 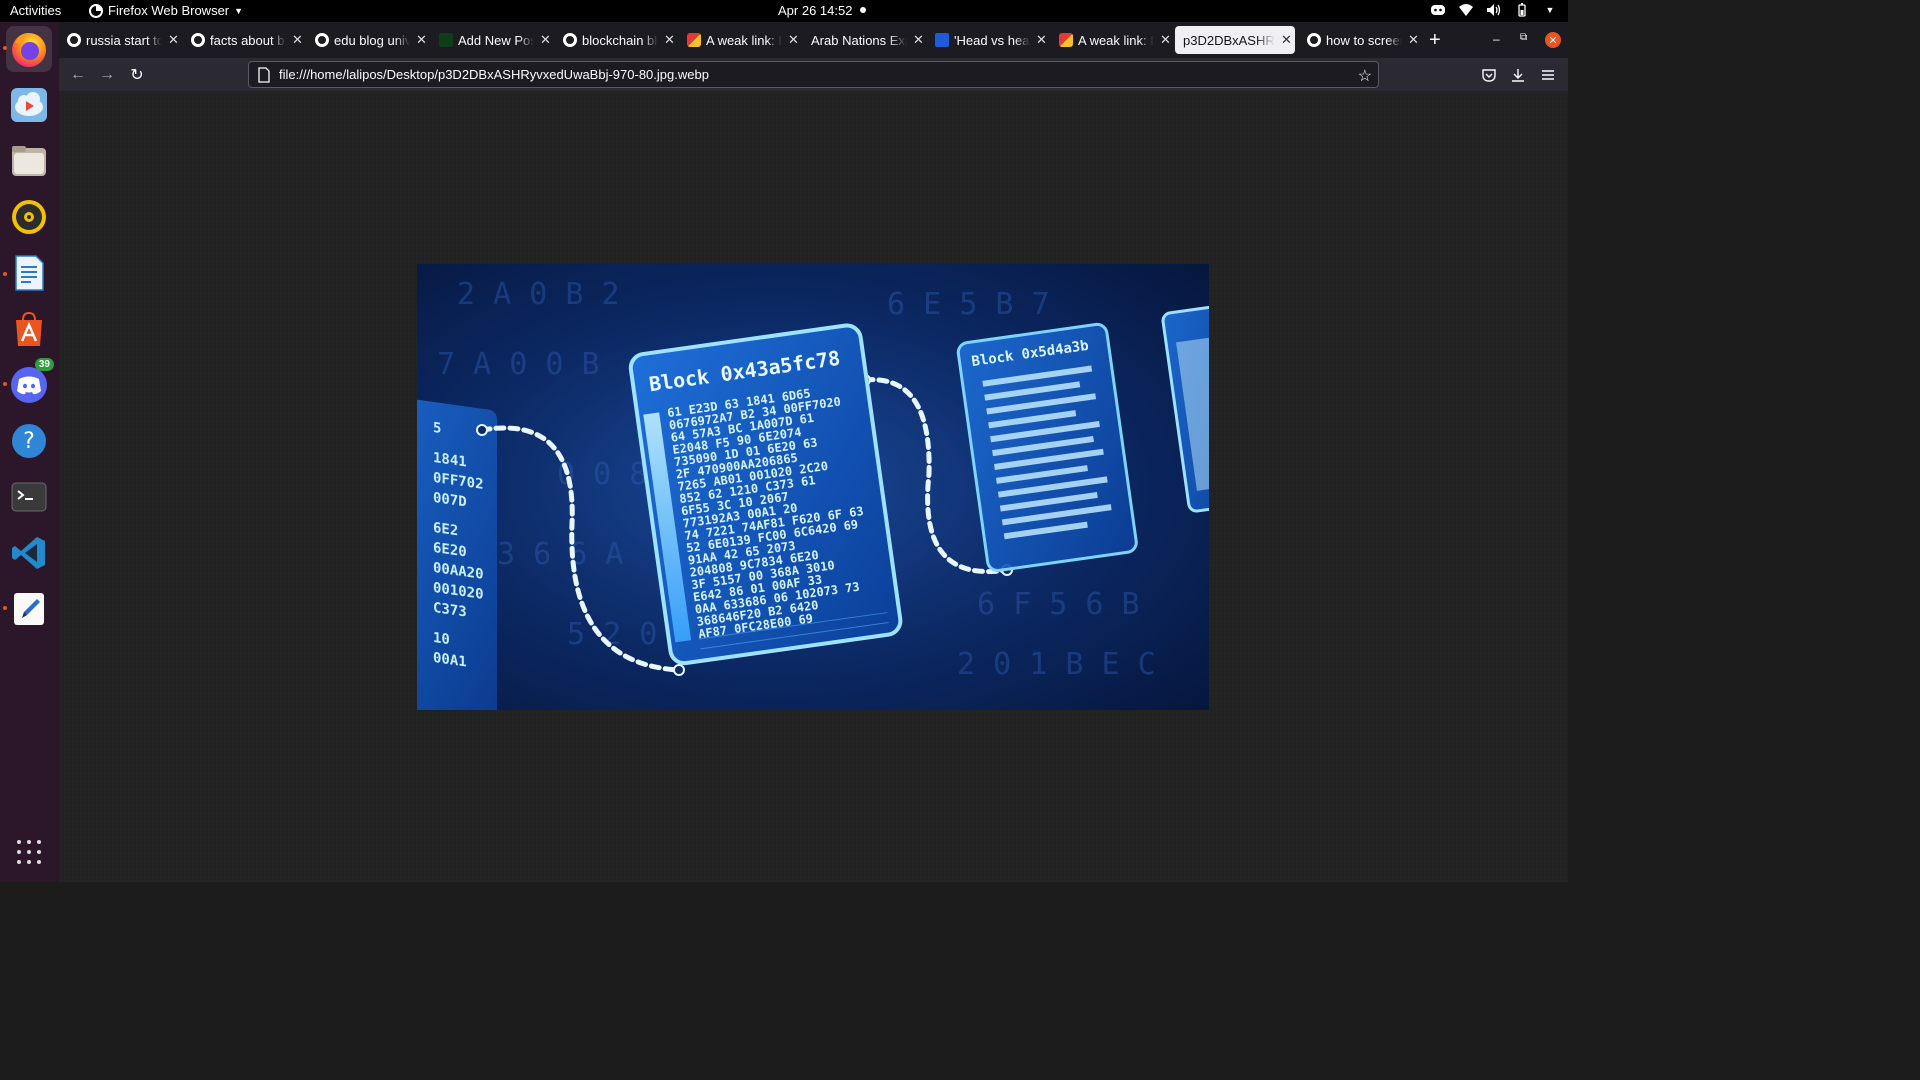 I want to click on help-icon: ?, so click(x=29, y=441).